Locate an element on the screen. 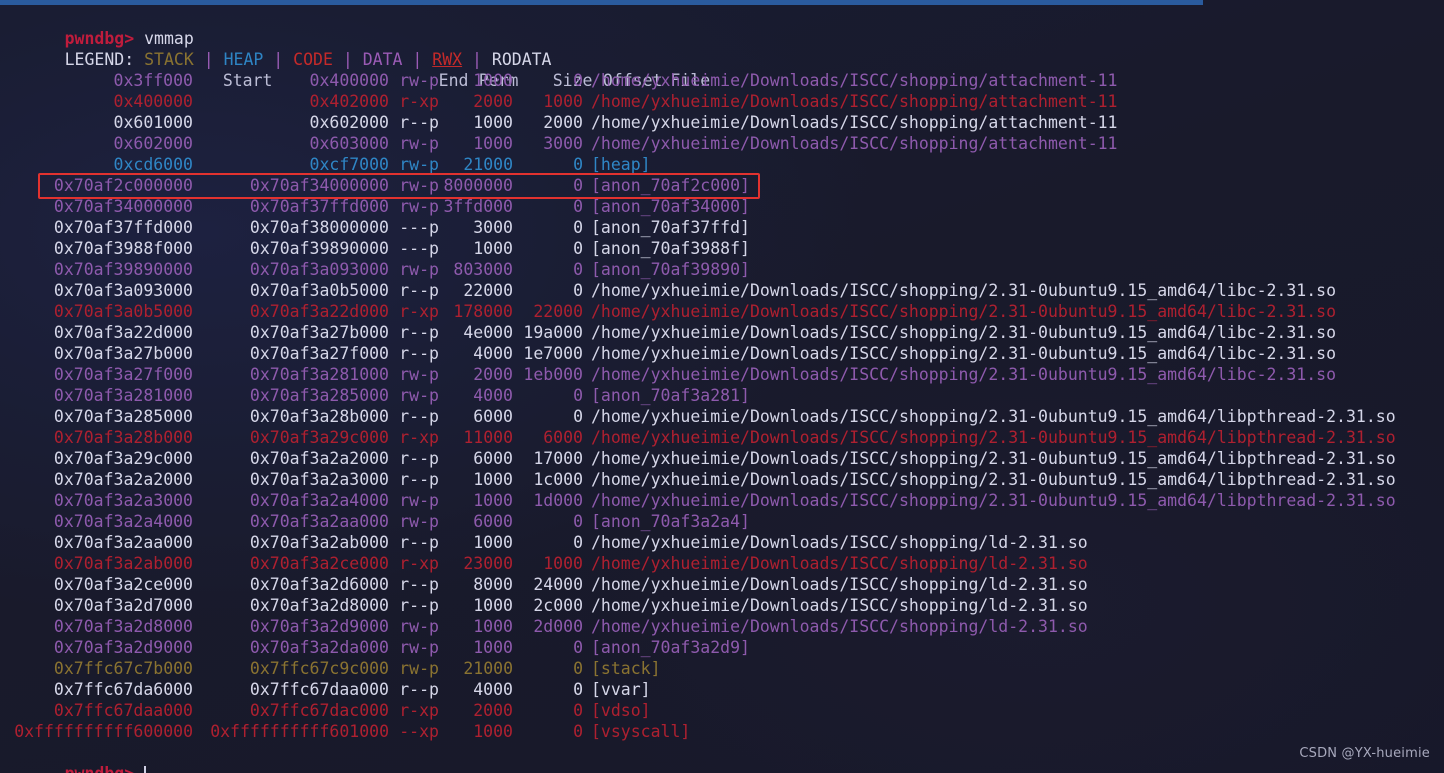 The image size is (1444, 773). cell-perm: r--p is located at coordinates (419, 479).